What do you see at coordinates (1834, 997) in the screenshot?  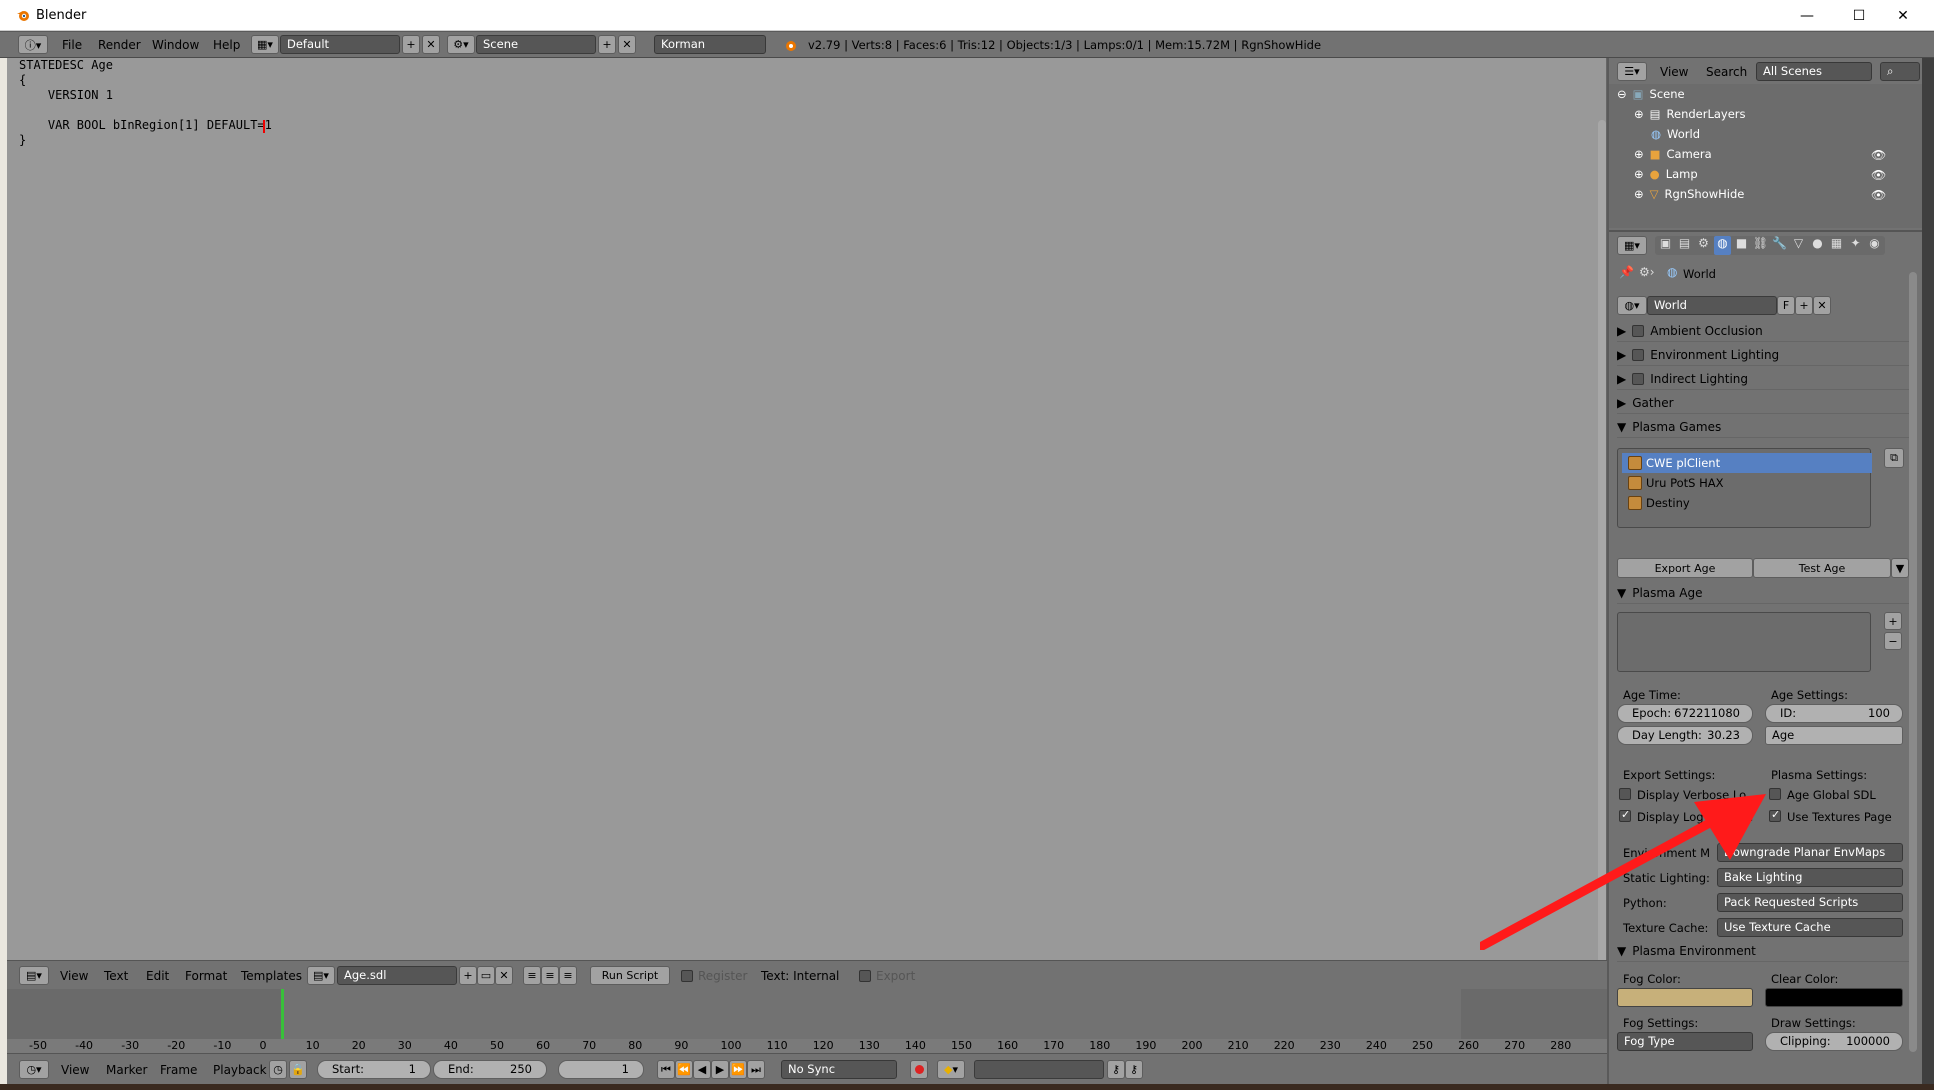 I see `clear-color-swatch` at bounding box center [1834, 997].